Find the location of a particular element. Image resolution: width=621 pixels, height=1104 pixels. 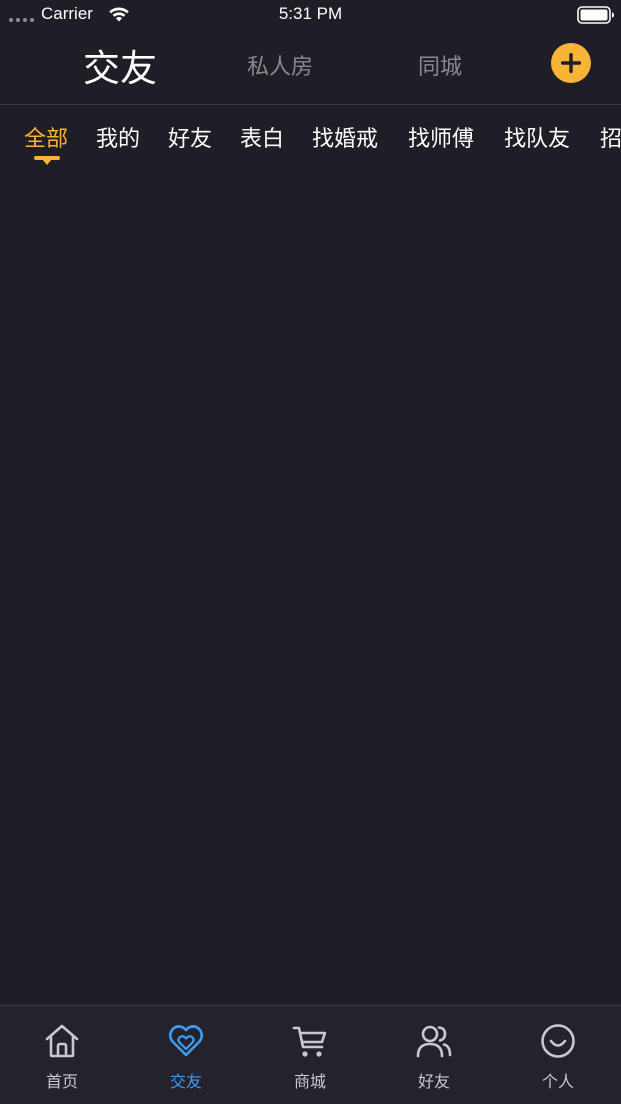

tab-dating-bottom: 交友 is located at coordinates (186, 1055).